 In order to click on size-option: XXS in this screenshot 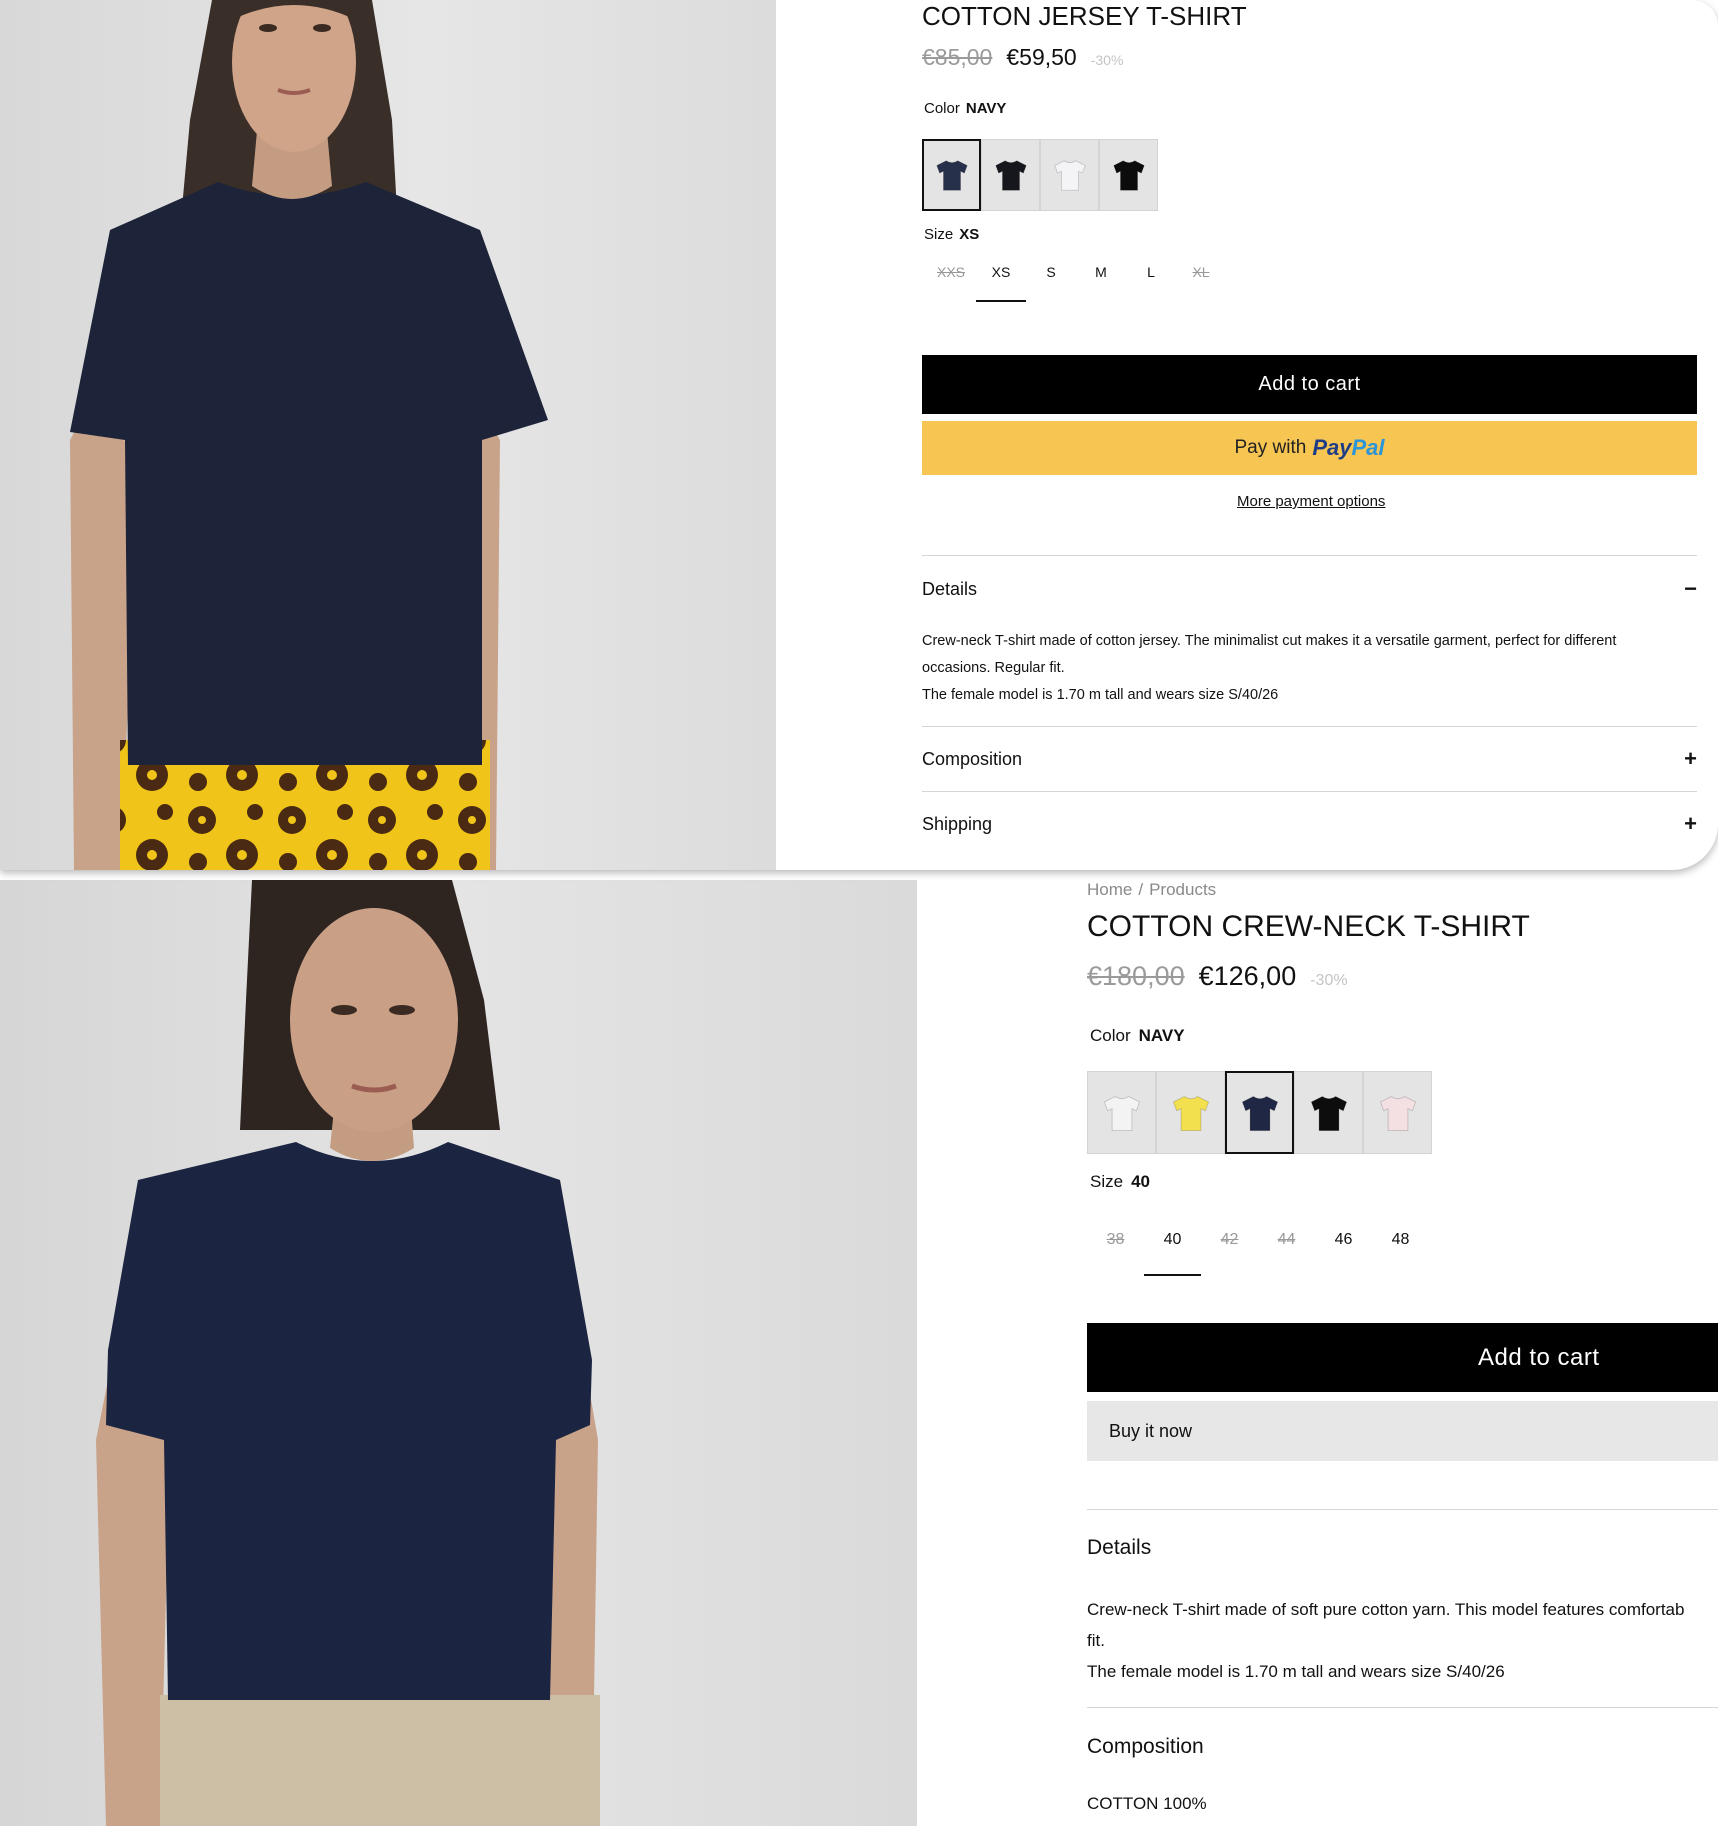, I will do `click(951, 279)`.